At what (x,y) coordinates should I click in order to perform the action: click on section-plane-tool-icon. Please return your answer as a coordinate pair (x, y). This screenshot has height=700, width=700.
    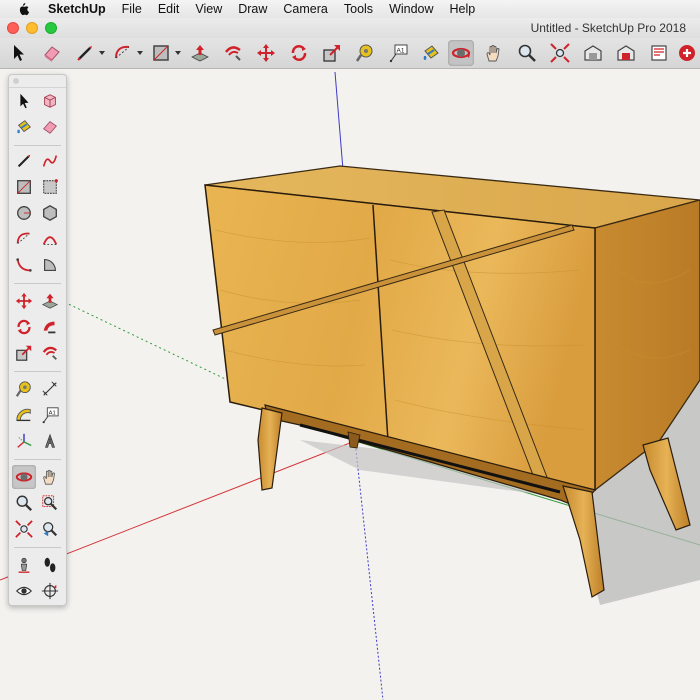
    Looking at the image, I should click on (50, 591).